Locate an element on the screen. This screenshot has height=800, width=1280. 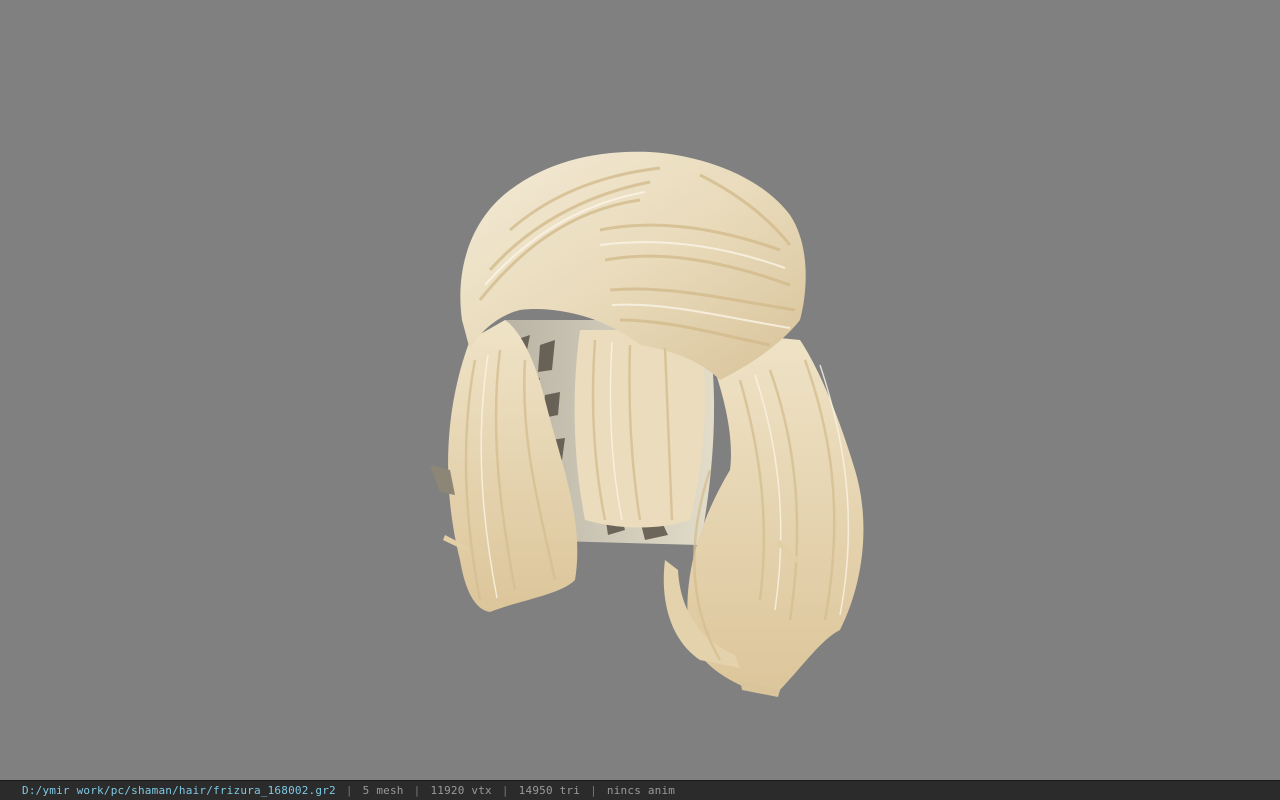
vertex-count-label: 11920 vtx is located at coordinates (461, 790).